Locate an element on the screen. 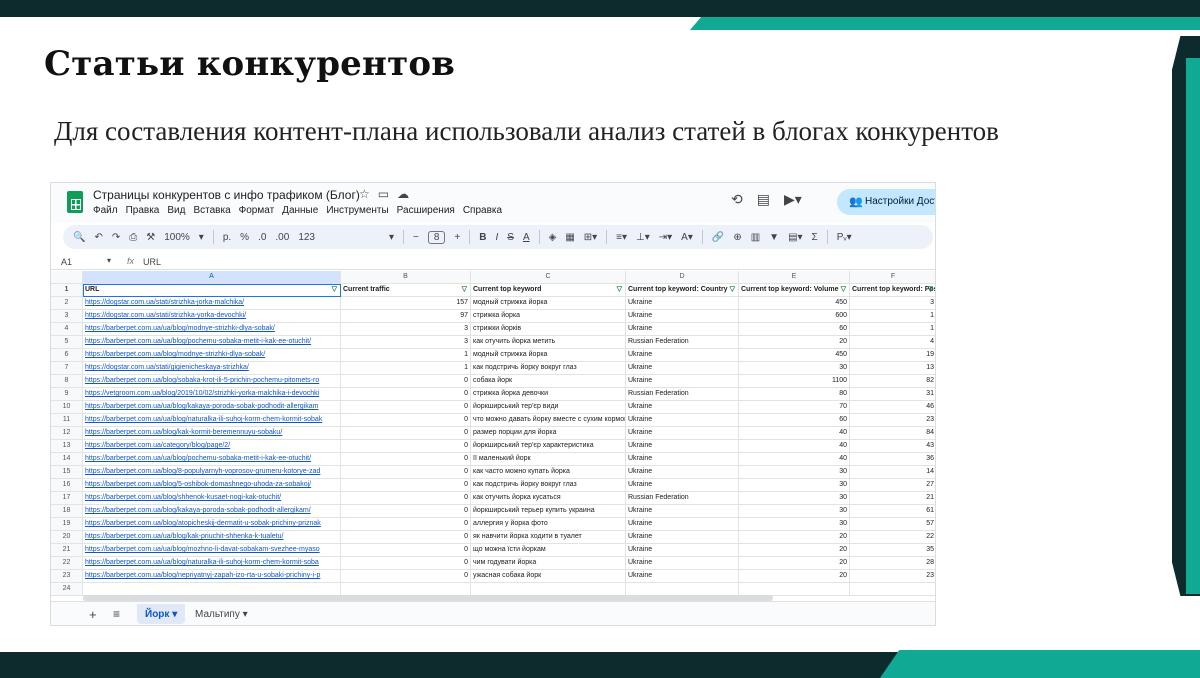 The width and height of the screenshot is (1200, 678). italic-icon: I is located at coordinates (496, 237).